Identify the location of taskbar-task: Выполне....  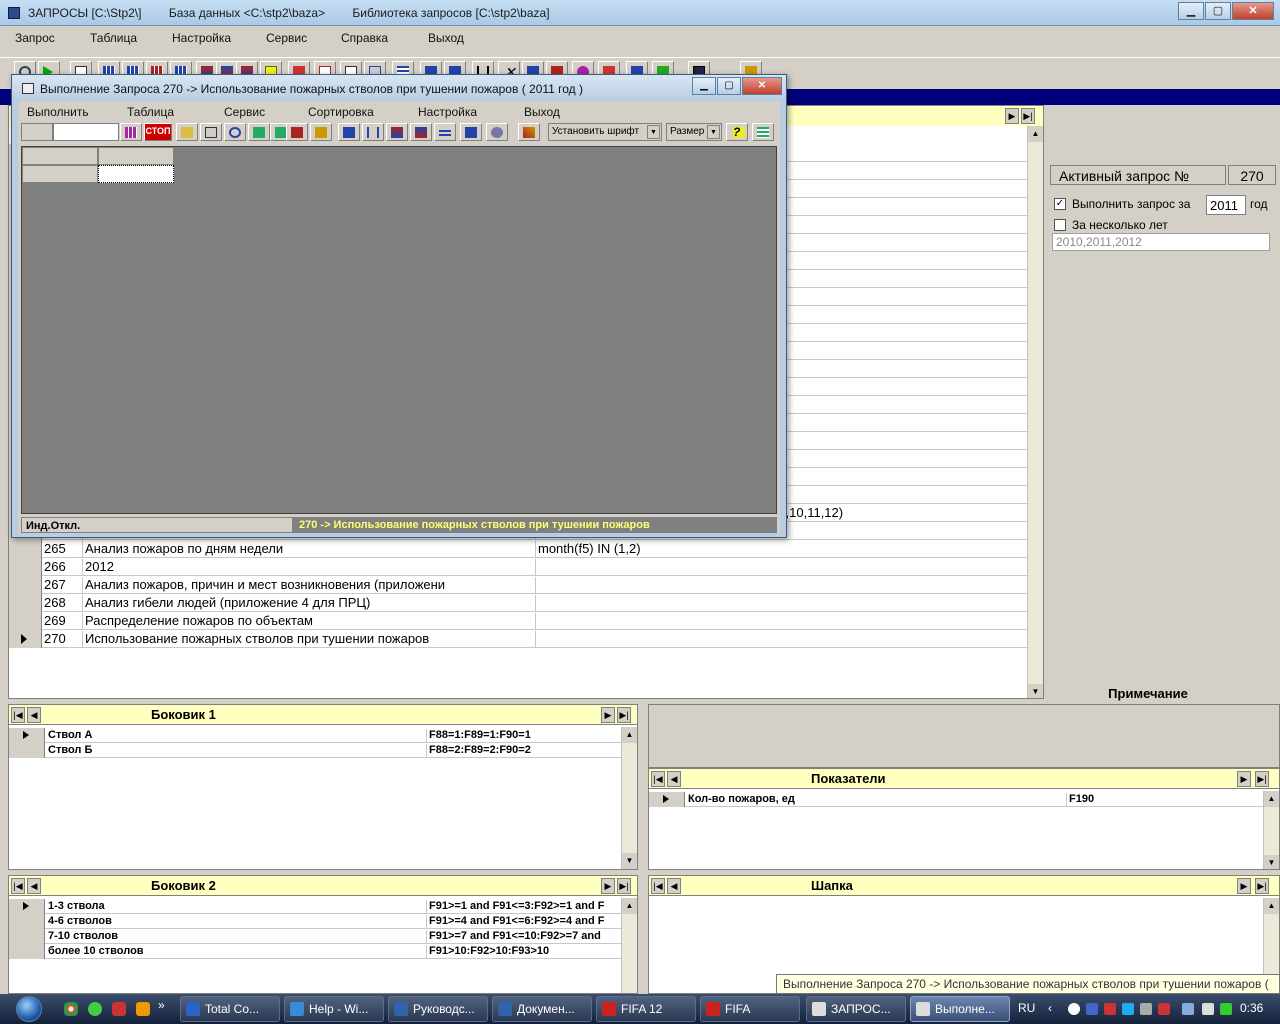
(960, 1009).